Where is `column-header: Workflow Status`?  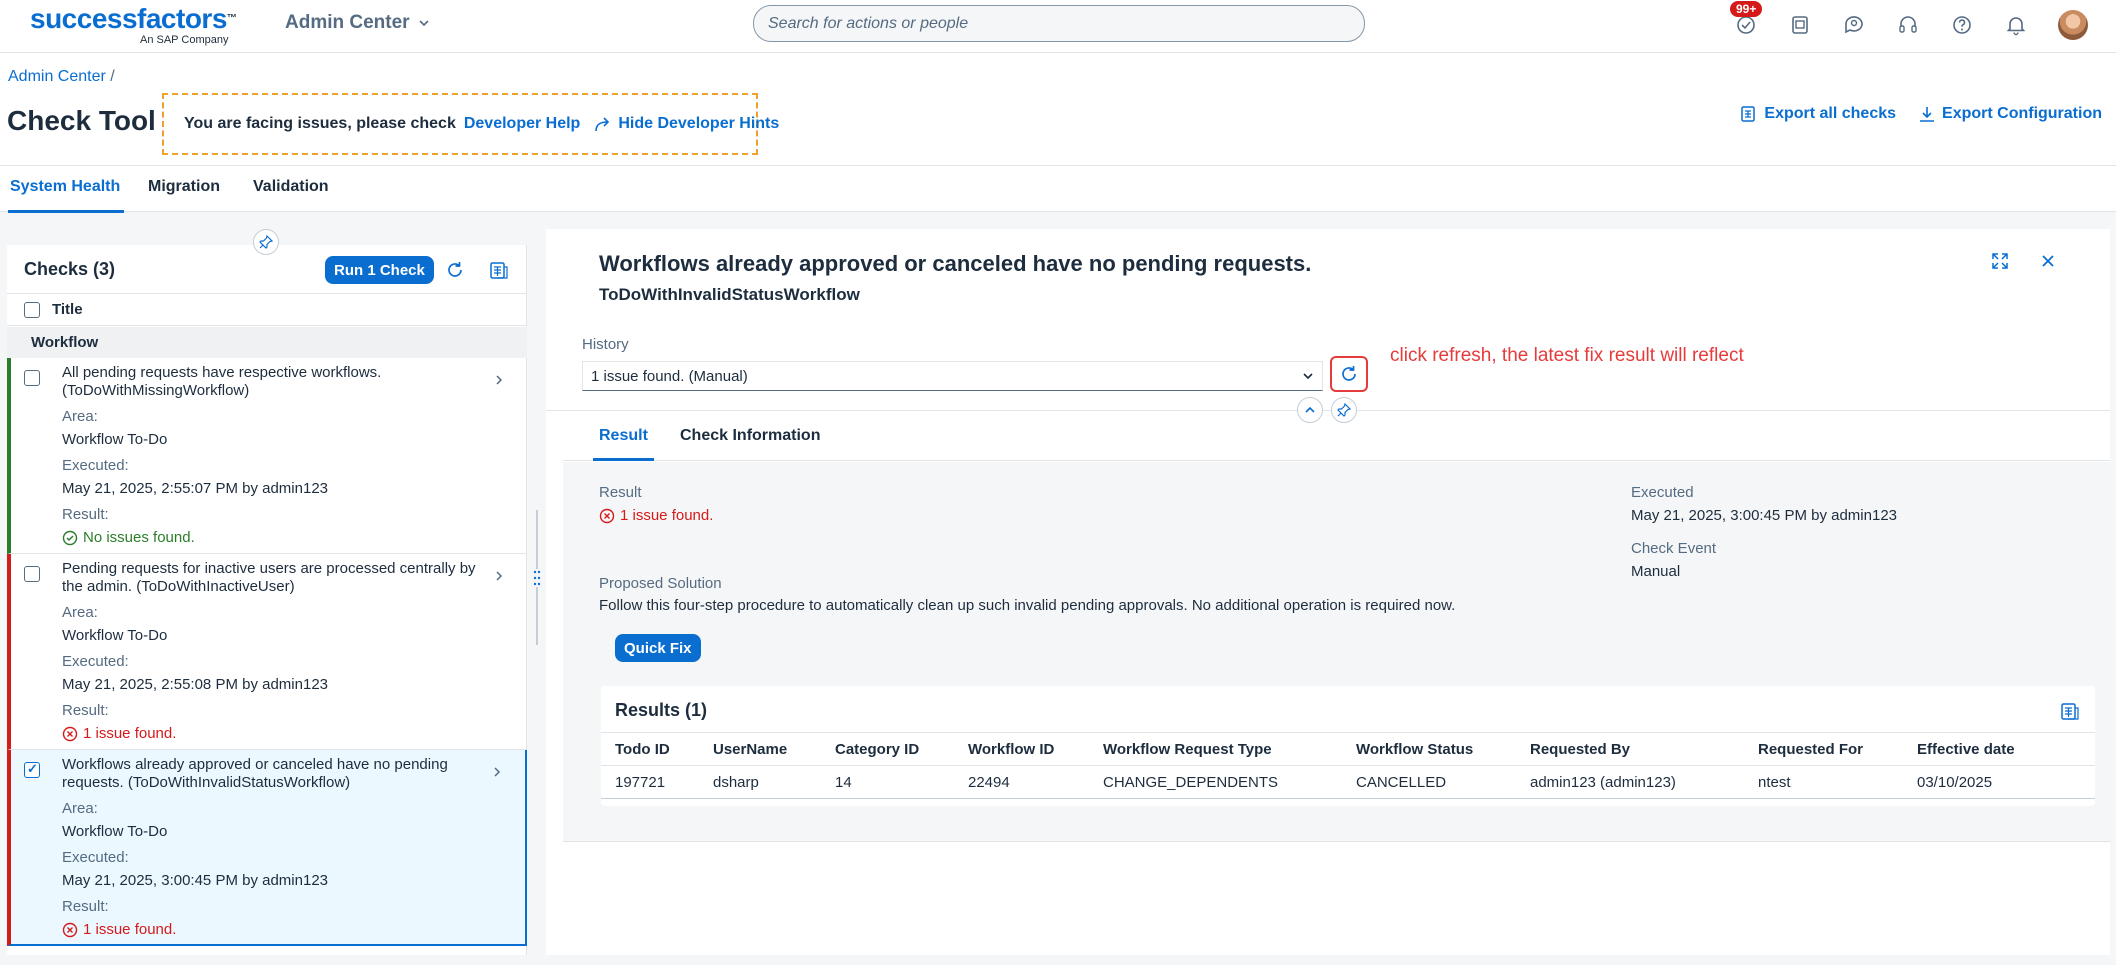
column-header: Workflow Status is located at coordinates (1429, 749).